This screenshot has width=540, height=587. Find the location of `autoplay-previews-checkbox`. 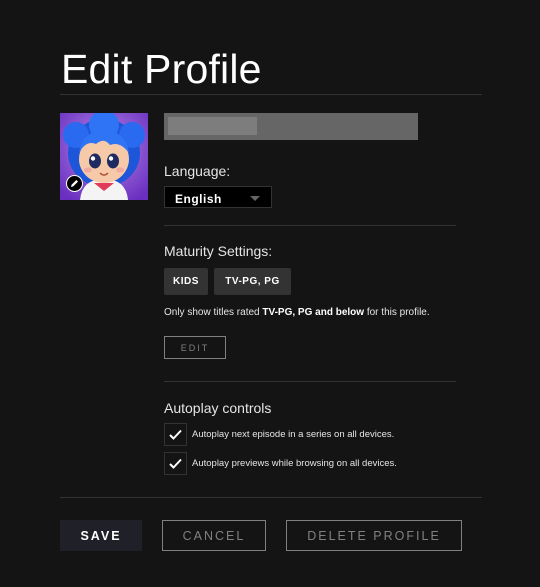

autoplay-previews-checkbox is located at coordinates (175, 463).